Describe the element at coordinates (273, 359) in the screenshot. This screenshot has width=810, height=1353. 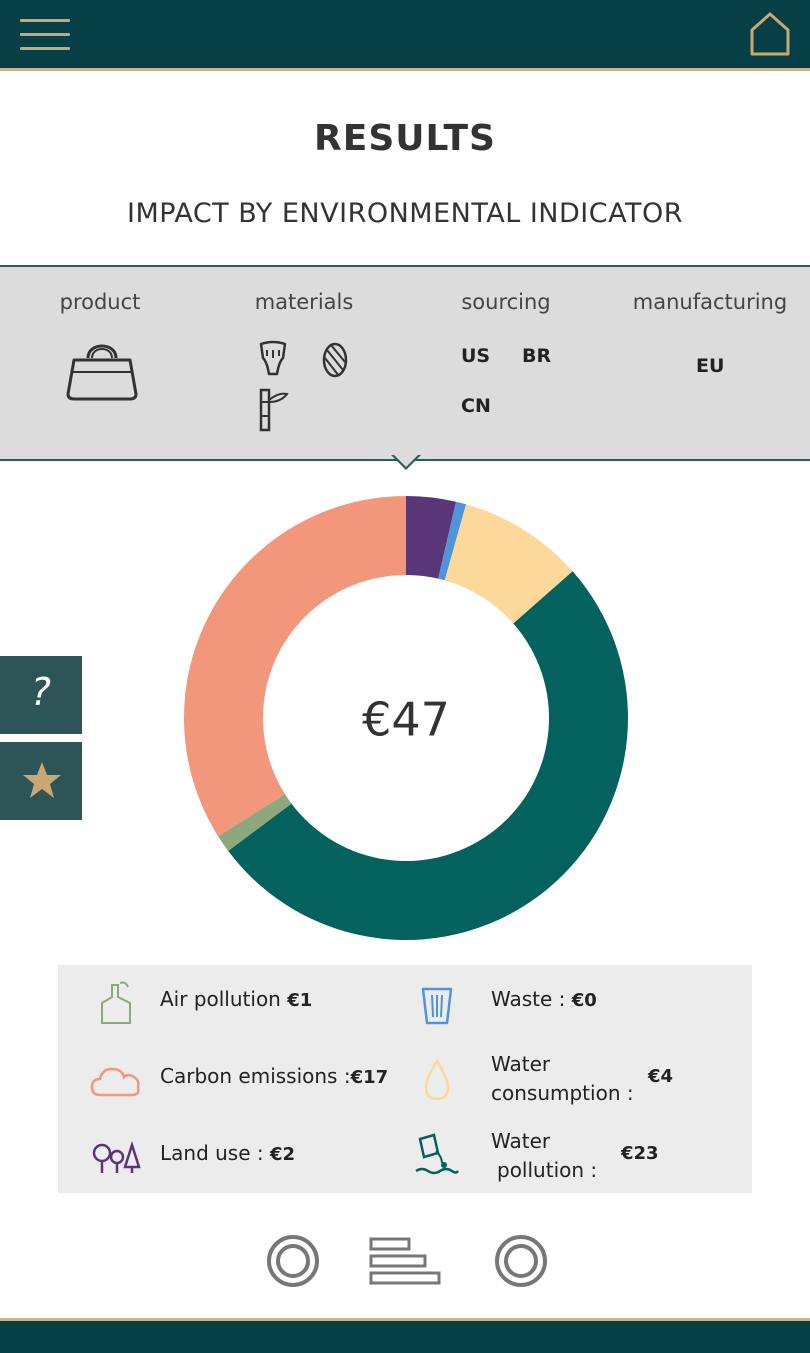
I see `leather-icon` at that location.